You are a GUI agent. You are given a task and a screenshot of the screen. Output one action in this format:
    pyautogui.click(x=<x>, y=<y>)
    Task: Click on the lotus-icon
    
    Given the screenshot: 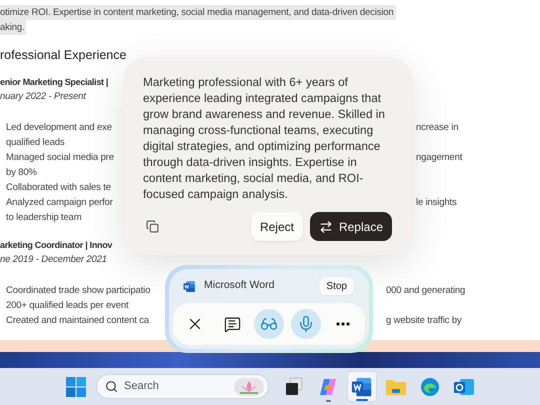 What is the action you would take?
    pyautogui.click(x=249, y=387)
    